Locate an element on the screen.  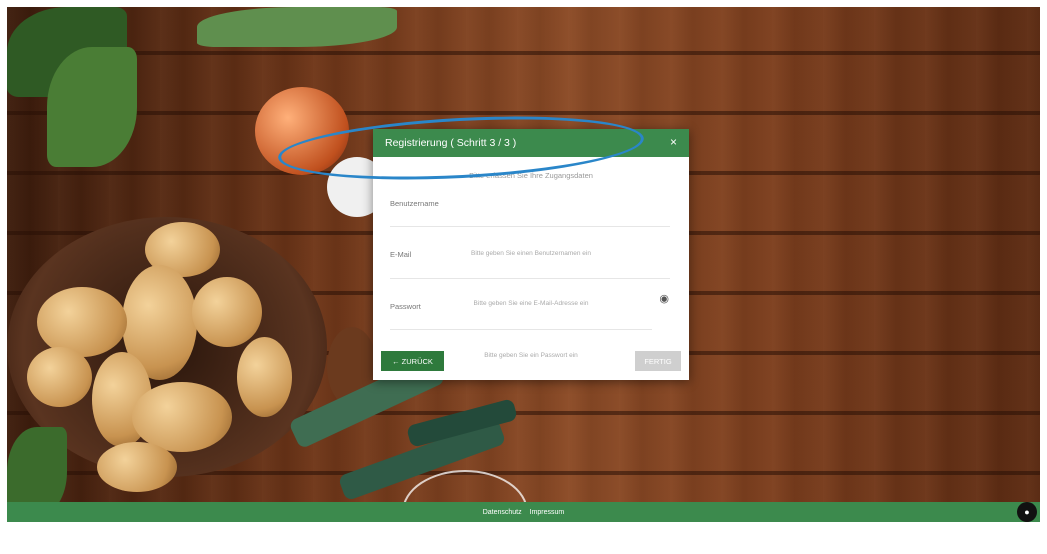
chat-icon: ● is located at coordinates (1027, 512).